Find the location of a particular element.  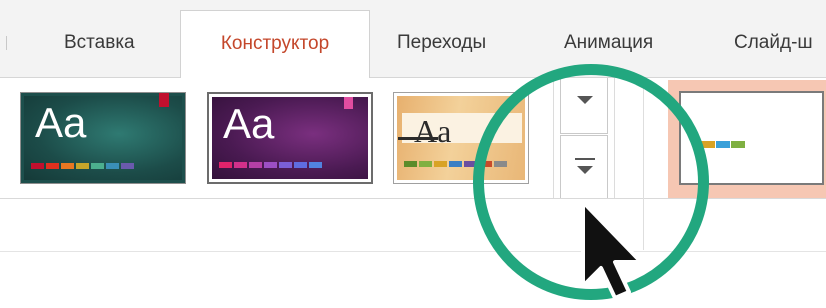

tab-divider is located at coordinates (6, 43).